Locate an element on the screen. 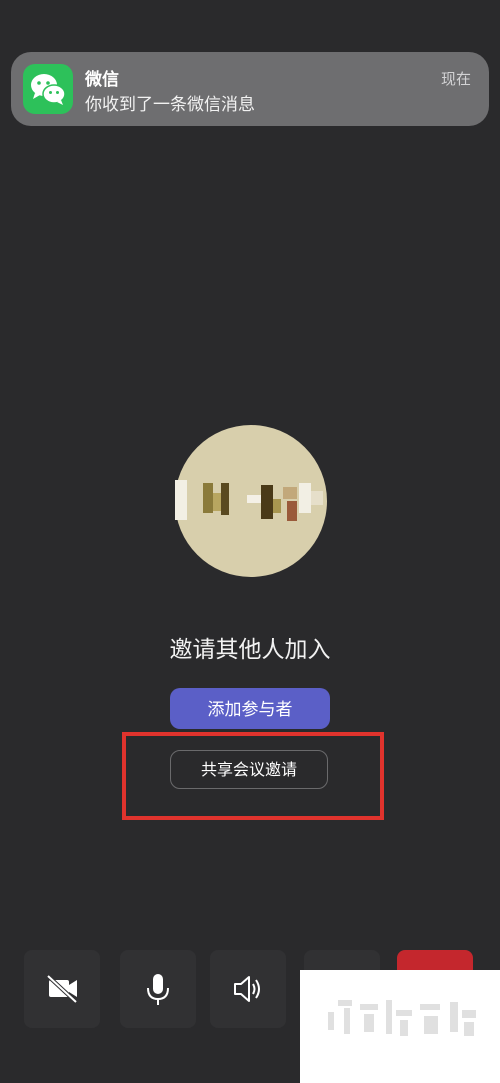  notification-message: 你收到了一条微信消息 is located at coordinates (170, 105).